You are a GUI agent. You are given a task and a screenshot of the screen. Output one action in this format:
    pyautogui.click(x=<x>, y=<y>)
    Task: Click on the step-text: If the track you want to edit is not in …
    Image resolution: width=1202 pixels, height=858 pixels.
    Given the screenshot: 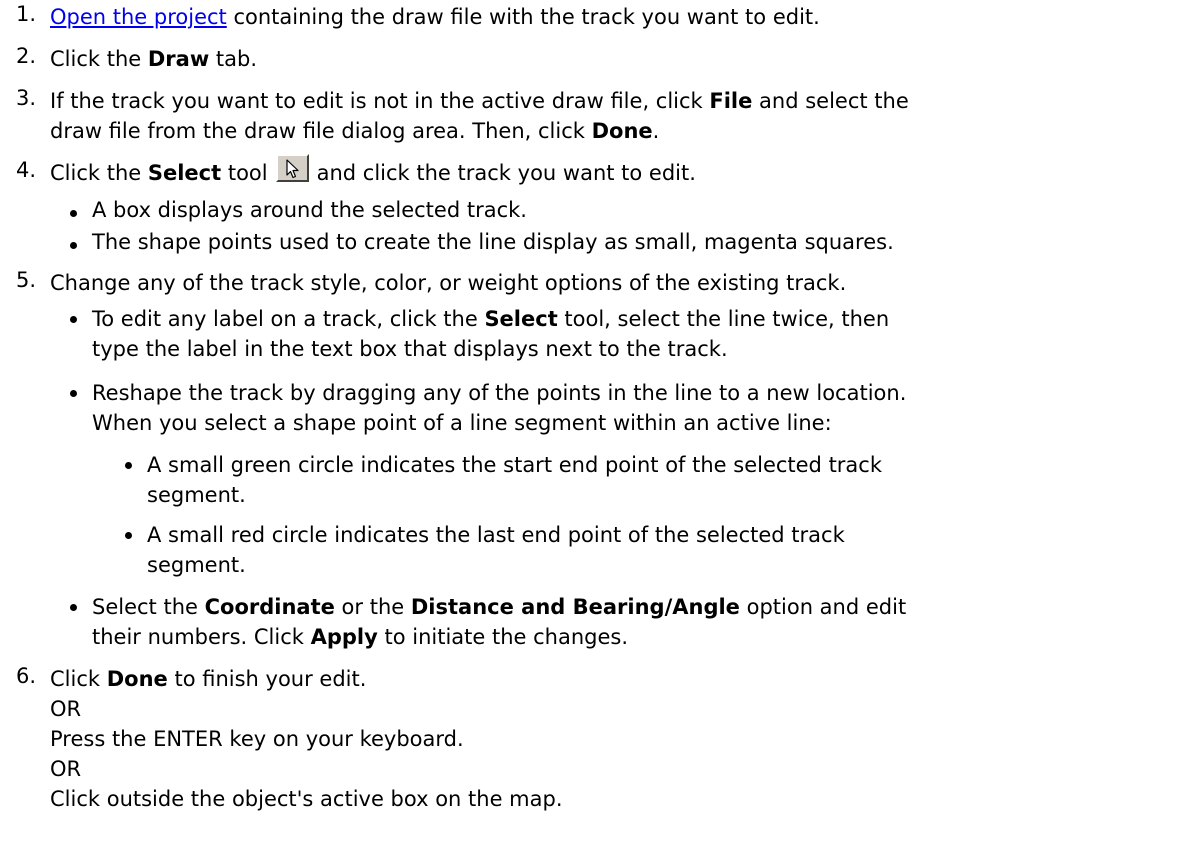 What is the action you would take?
    pyautogui.click(x=380, y=101)
    